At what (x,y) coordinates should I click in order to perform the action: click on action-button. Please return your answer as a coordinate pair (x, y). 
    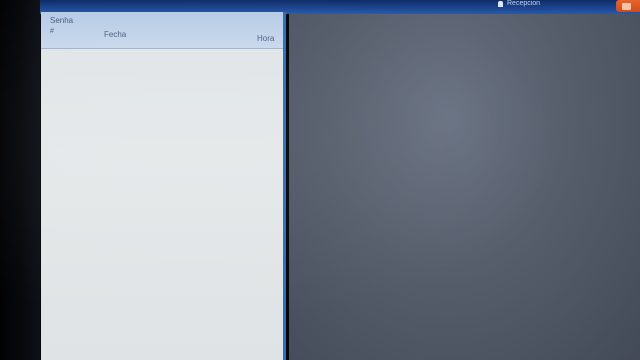
    Looking at the image, I should click on (628, 6).